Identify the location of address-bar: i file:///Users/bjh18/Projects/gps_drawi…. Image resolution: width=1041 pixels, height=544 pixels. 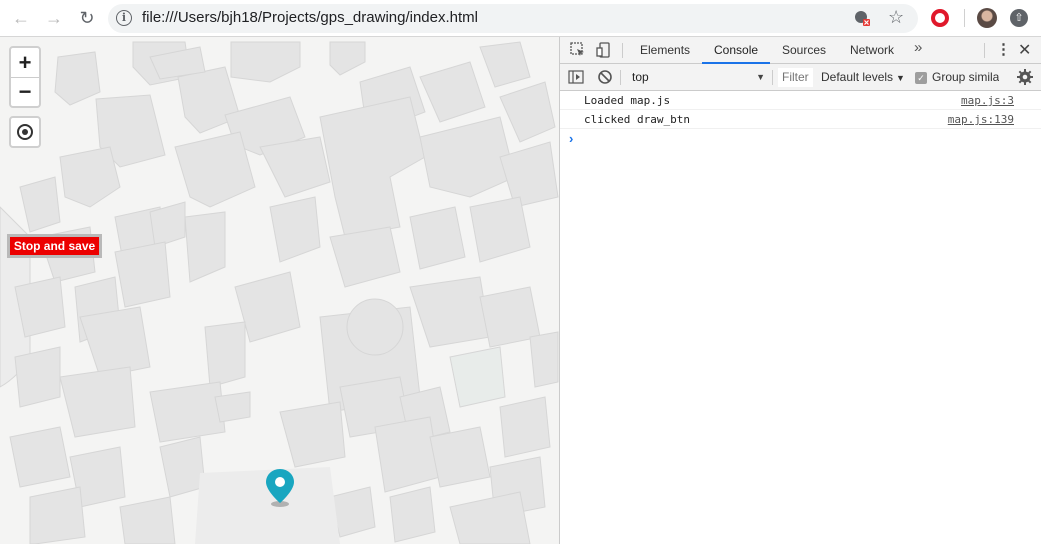
(513, 18).